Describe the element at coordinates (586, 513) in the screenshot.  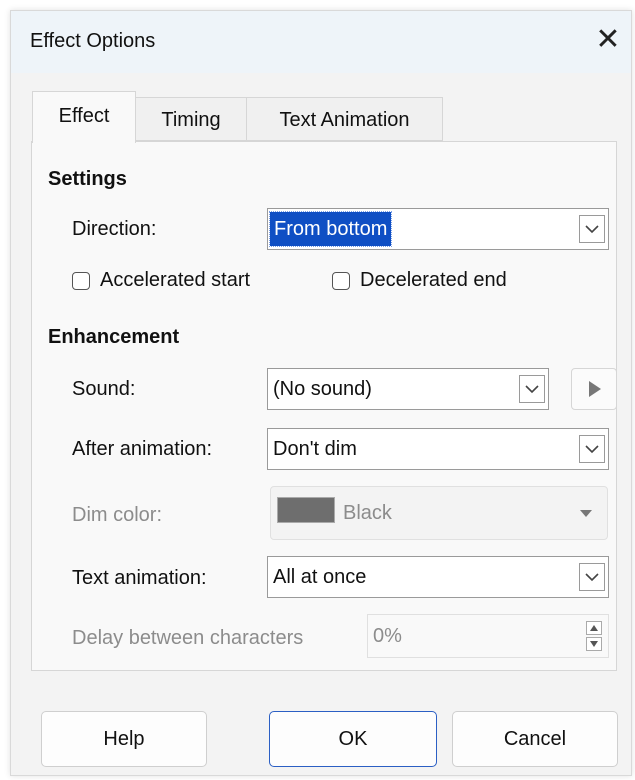
I see `dropdown-triangle-icon` at that location.